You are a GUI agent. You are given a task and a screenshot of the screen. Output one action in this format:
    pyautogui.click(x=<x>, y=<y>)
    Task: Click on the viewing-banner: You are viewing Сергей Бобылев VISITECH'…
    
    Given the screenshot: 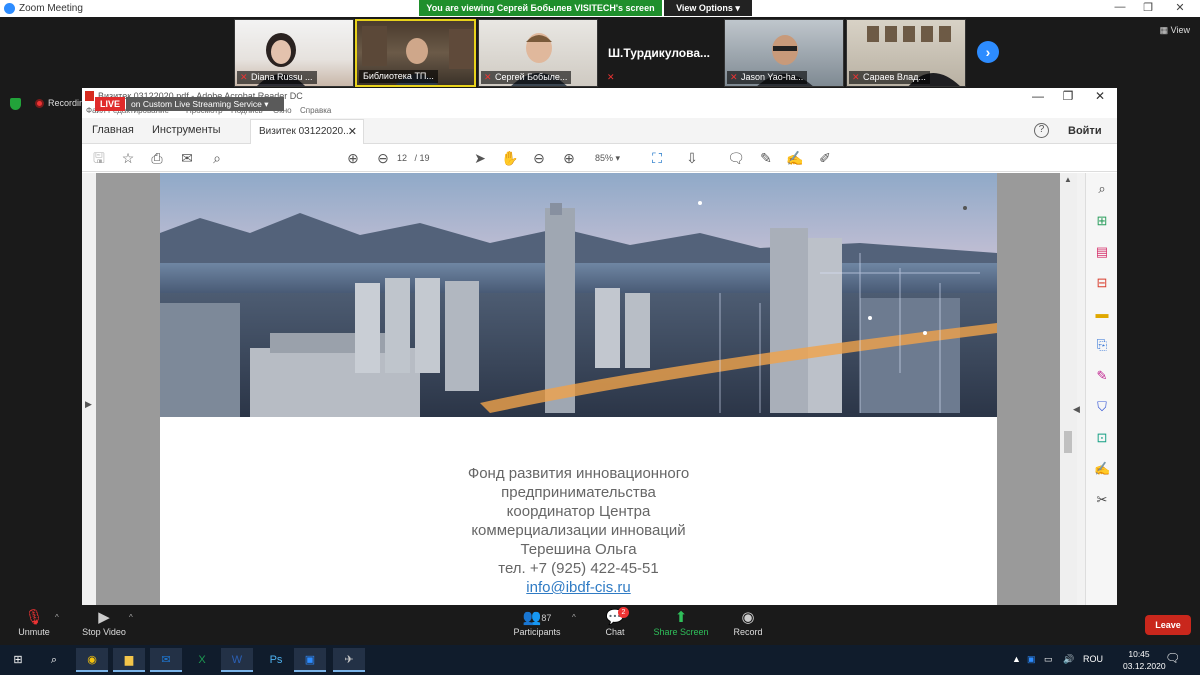 What is the action you would take?
    pyautogui.click(x=540, y=8)
    